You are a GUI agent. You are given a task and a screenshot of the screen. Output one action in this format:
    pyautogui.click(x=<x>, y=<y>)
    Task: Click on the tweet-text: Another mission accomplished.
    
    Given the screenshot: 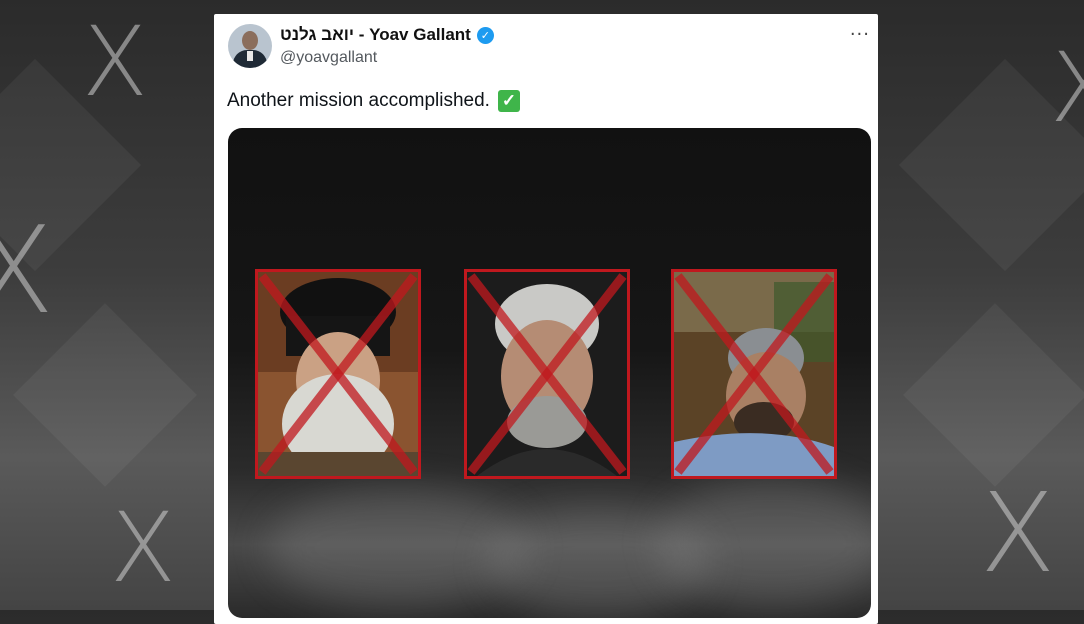 What is the action you would take?
    pyautogui.click(x=358, y=100)
    